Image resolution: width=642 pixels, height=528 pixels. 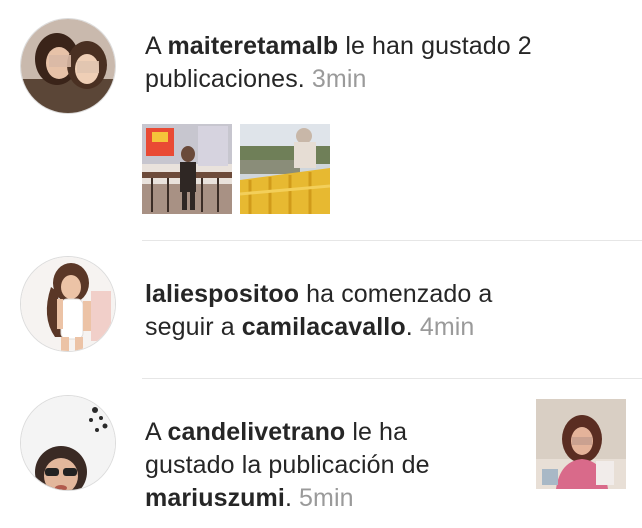 I want to click on post-photo-girl-icon, so click(x=581, y=444).